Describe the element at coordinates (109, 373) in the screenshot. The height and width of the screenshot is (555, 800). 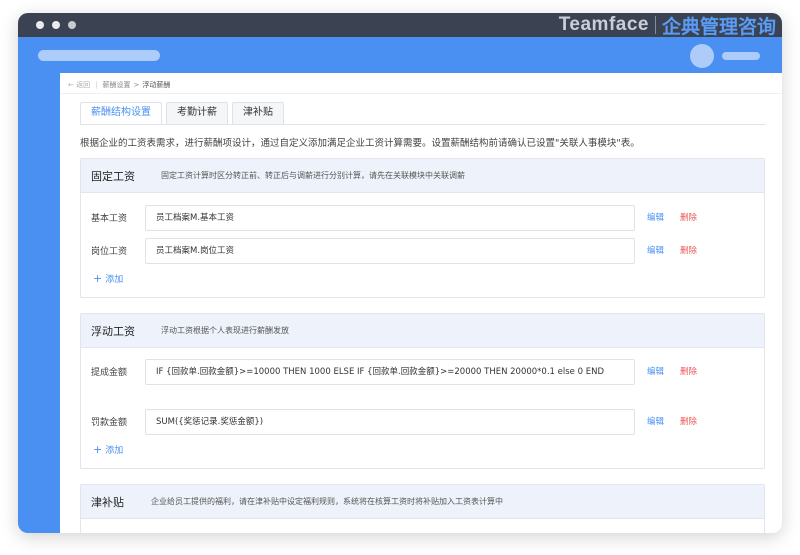
I see `item-label: 提成金额` at that location.